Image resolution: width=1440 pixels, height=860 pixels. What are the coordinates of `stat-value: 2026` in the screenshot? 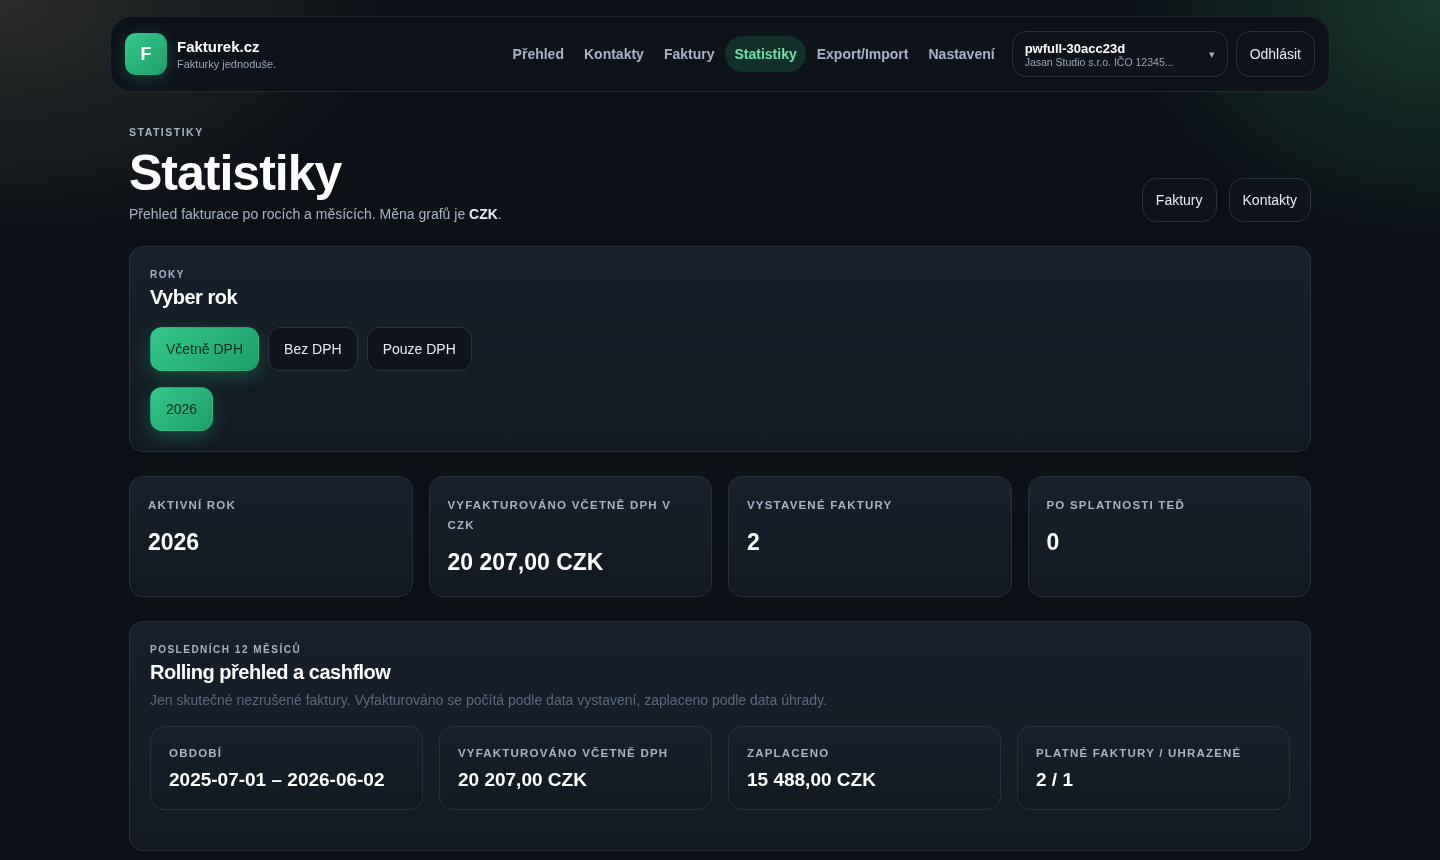 It's located at (174, 542).